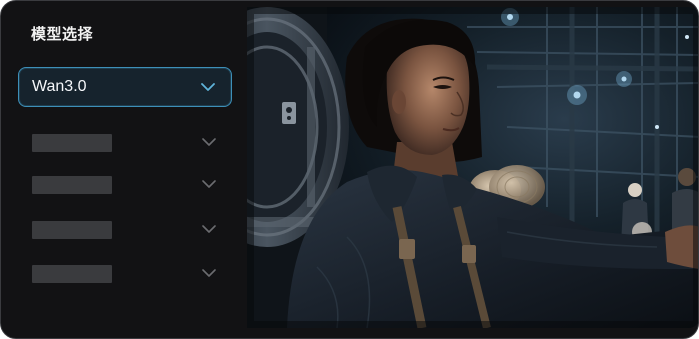 The height and width of the screenshot is (339, 699). What do you see at coordinates (125, 87) in the screenshot?
I see `model-dropdown: Wan3.0` at bounding box center [125, 87].